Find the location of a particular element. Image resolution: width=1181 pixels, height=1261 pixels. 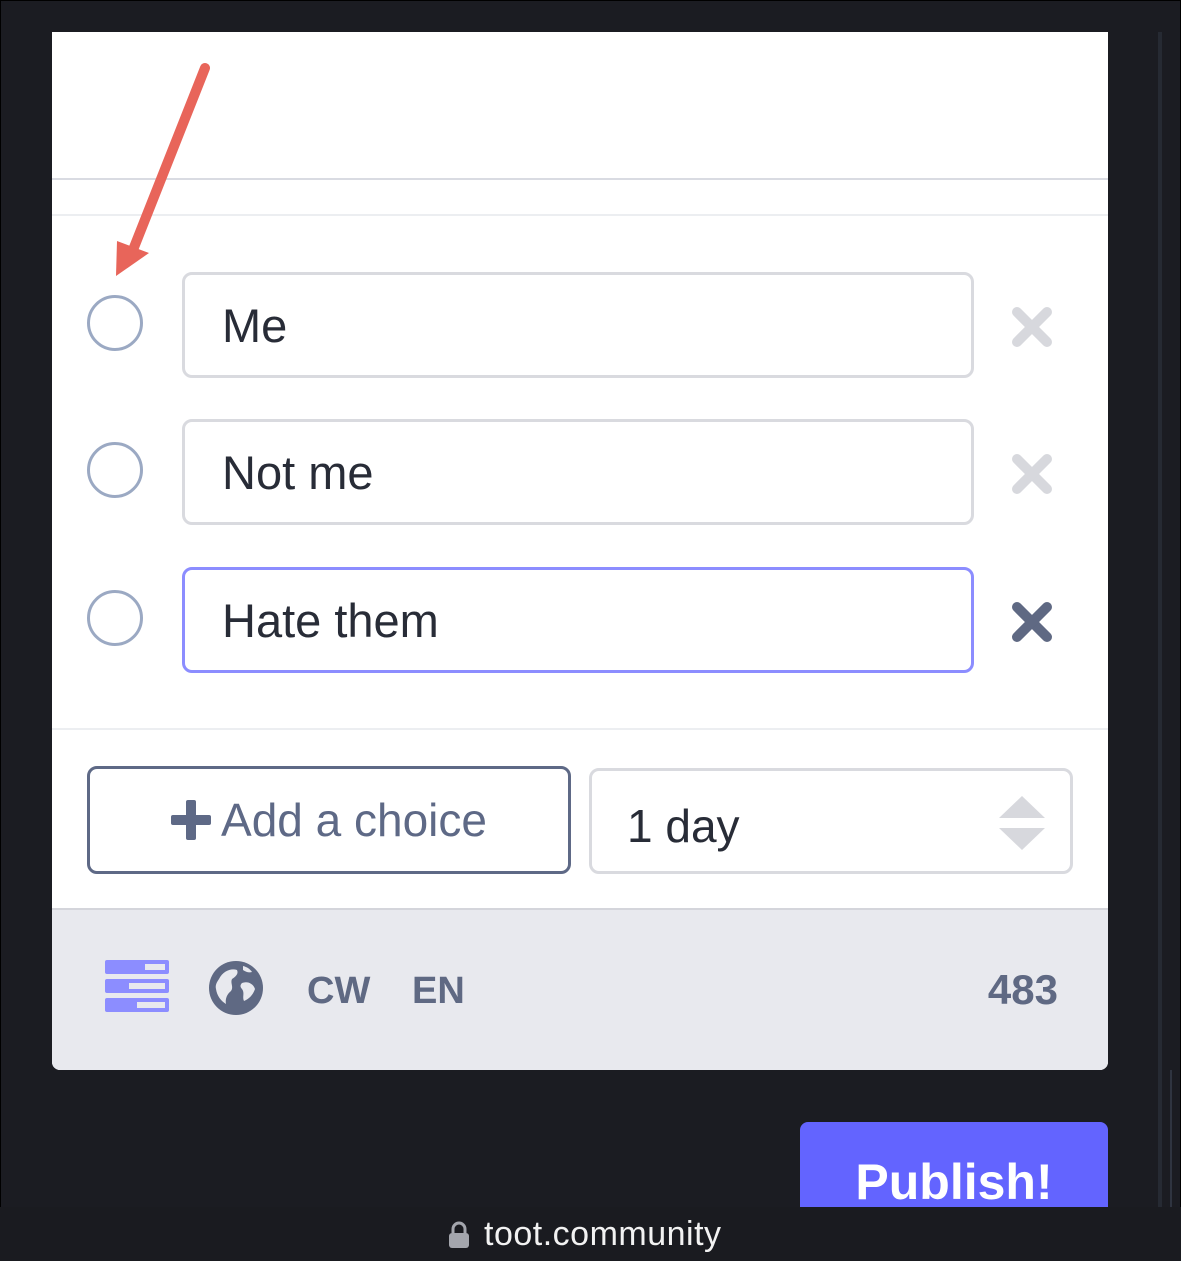

select-arrows-icon is located at coordinates (1022, 823).